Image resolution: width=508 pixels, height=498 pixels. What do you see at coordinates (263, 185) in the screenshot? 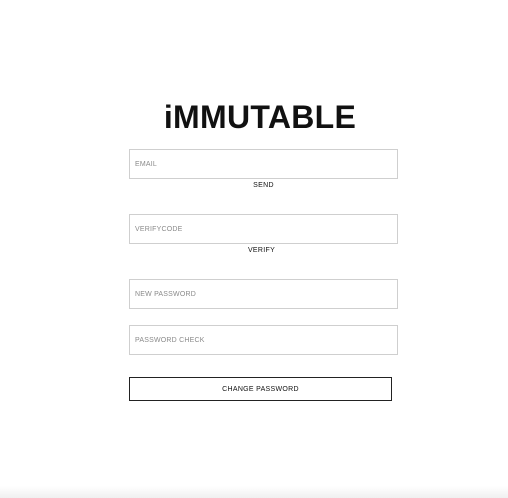
I see `send-button: SEND` at bounding box center [263, 185].